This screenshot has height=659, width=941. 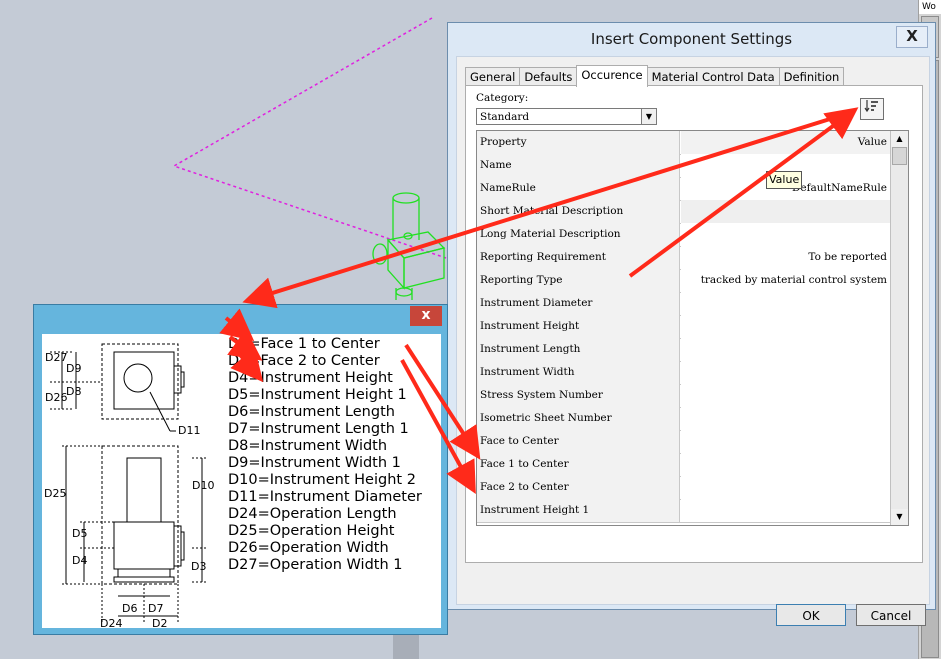 What do you see at coordinates (891, 615) in the screenshot?
I see `cancel-button: Cancel` at bounding box center [891, 615].